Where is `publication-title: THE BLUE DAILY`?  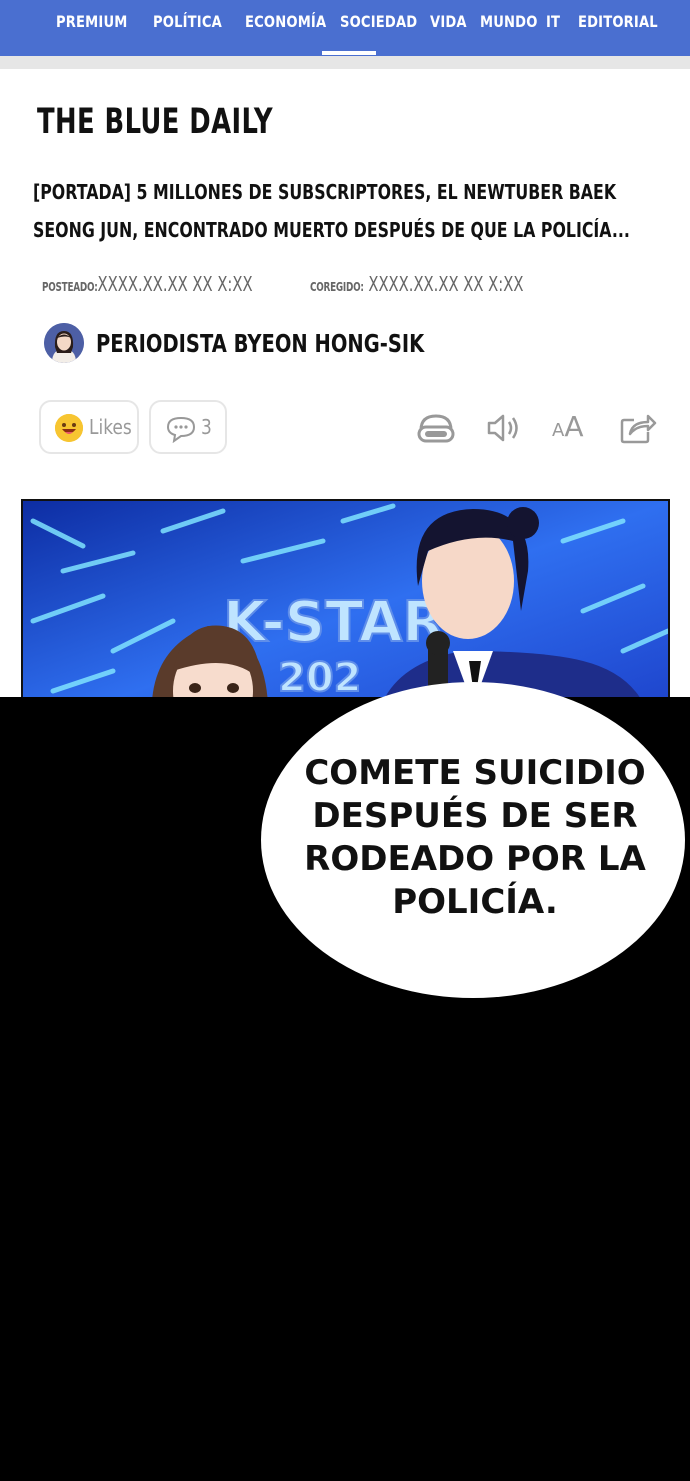 publication-title: THE BLUE DAILY is located at coordinates (155, 122).